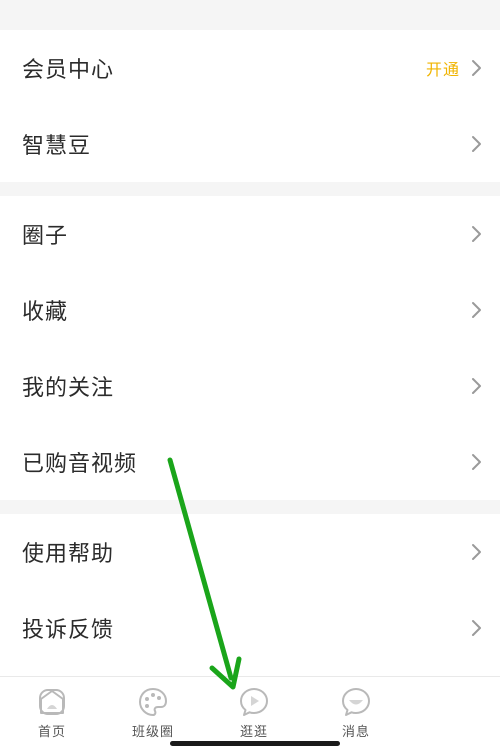  What do you see at coordinates (443, 68) in the screenshot?
I see `activate-link: 开通` at bounding box center [443, 68].